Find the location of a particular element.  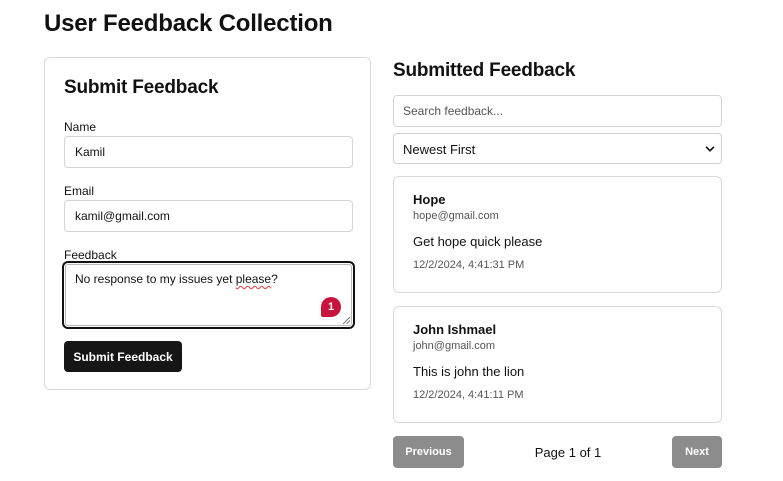

email-input is located at coordinates (208, 216).